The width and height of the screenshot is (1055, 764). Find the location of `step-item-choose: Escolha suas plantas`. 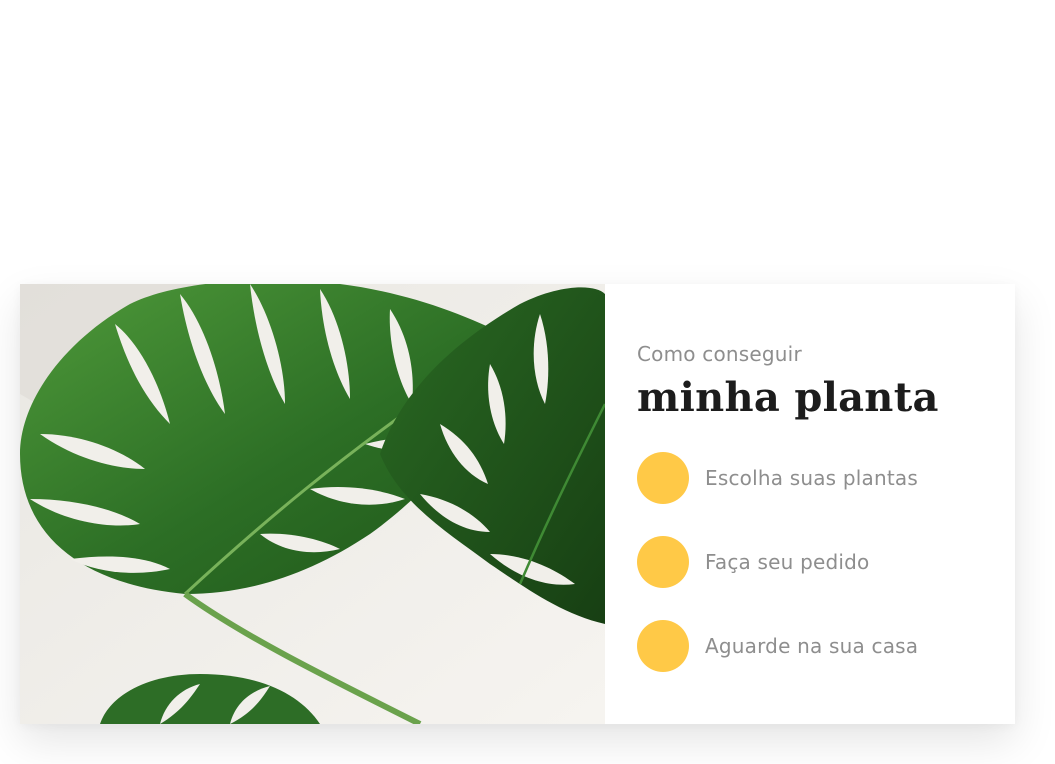

step-item-choose: Escolha suas plantas is located at coordinates (826, 478).